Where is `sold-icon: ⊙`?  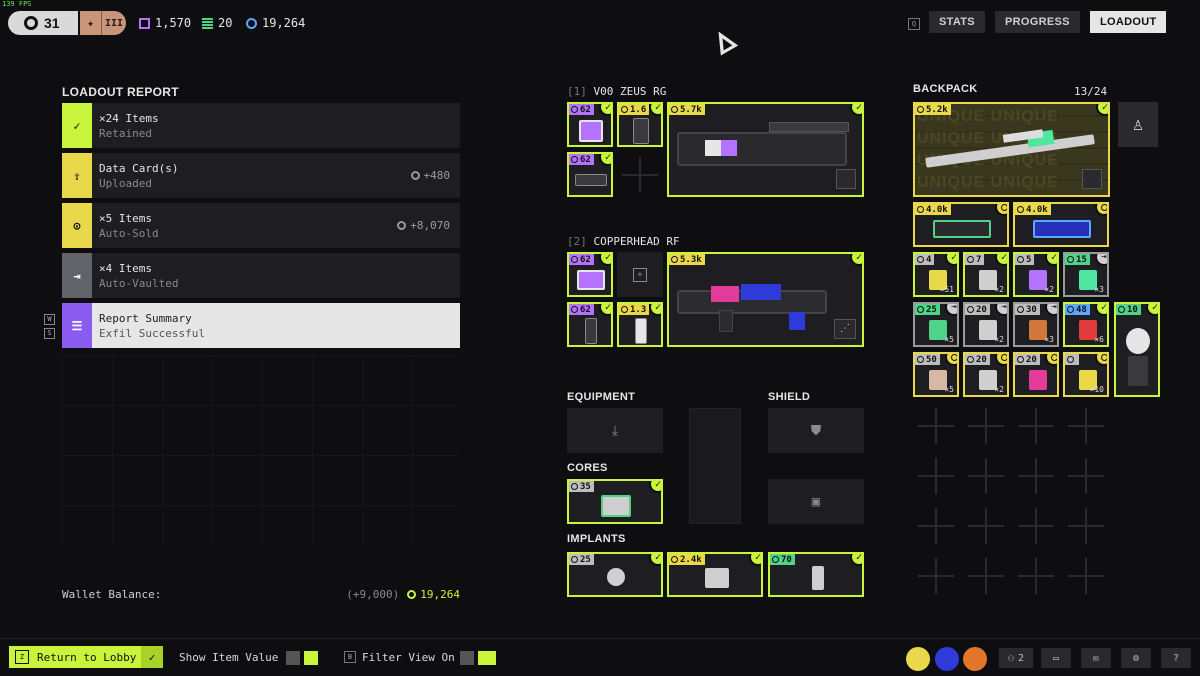
sold-icon: ⊙ is located at coordinates (77, 225).